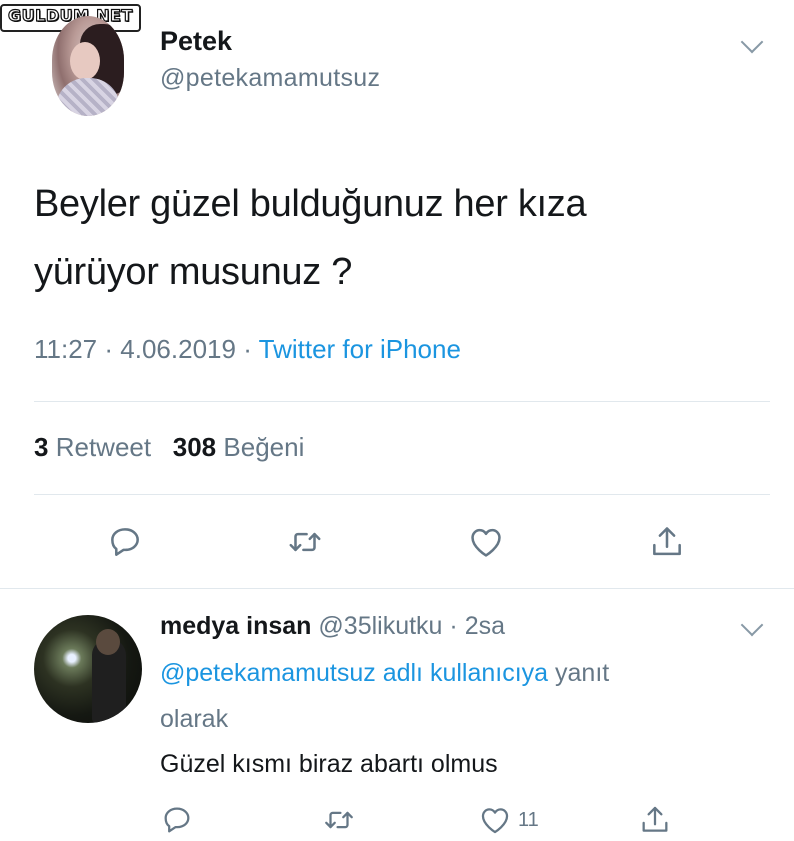  I want to click on author-handle: @petekamamutsuz, so click(270, 78).